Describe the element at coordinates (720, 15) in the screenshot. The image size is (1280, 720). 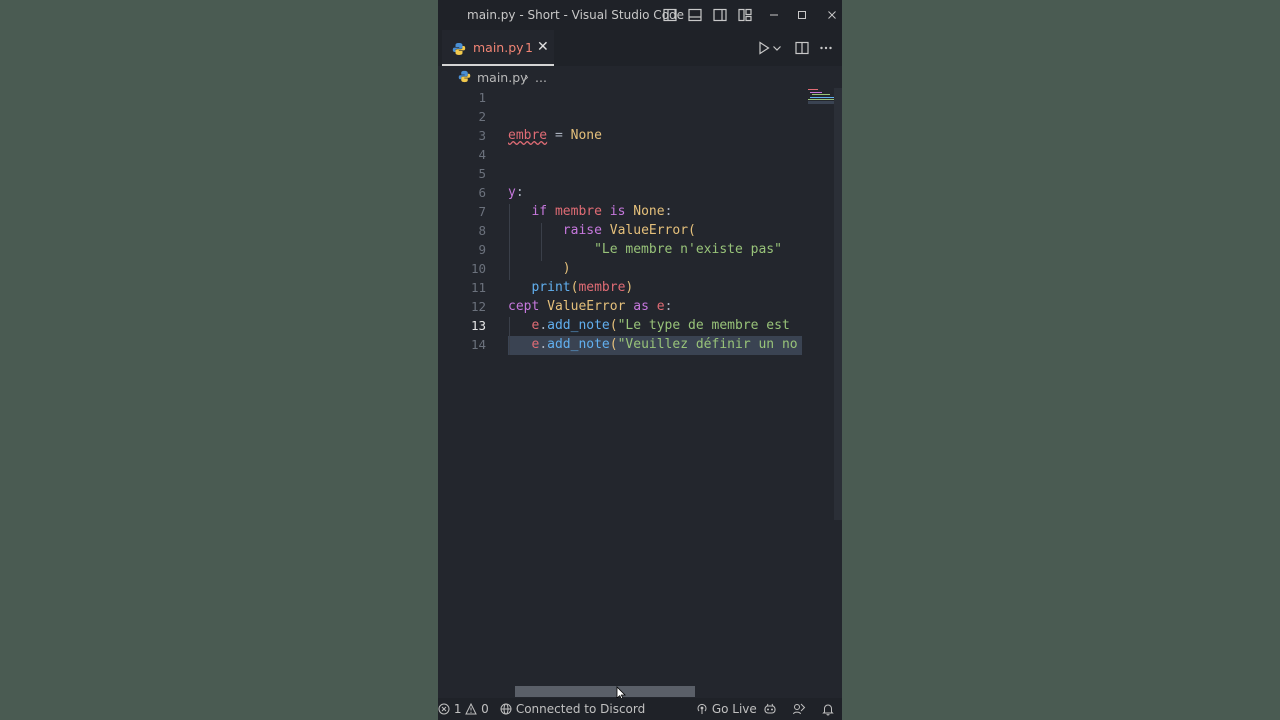
I see `toggle-secondary-sidebar-icon` at that location.